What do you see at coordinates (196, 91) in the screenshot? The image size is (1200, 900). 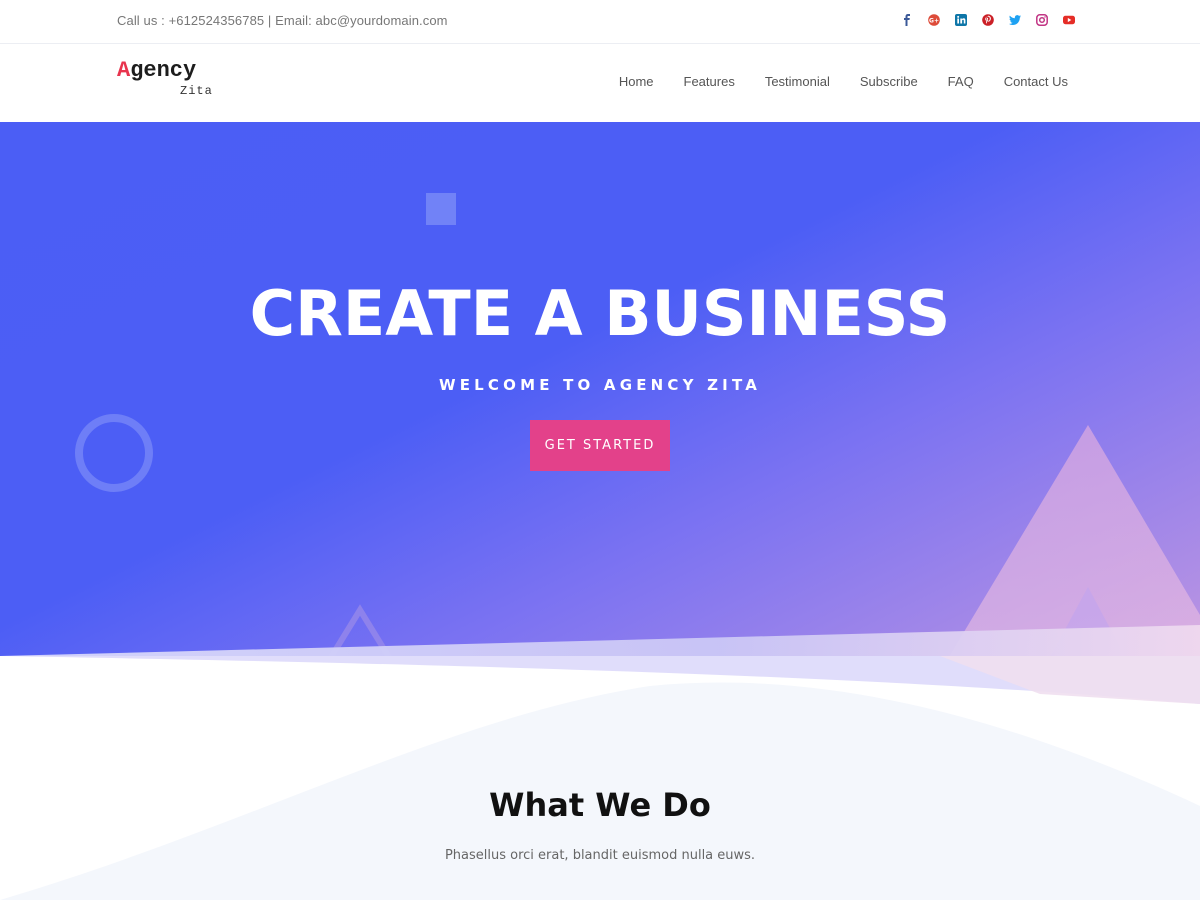 I see `logo-subtitle: Zita` at bounding box center [196, 91].